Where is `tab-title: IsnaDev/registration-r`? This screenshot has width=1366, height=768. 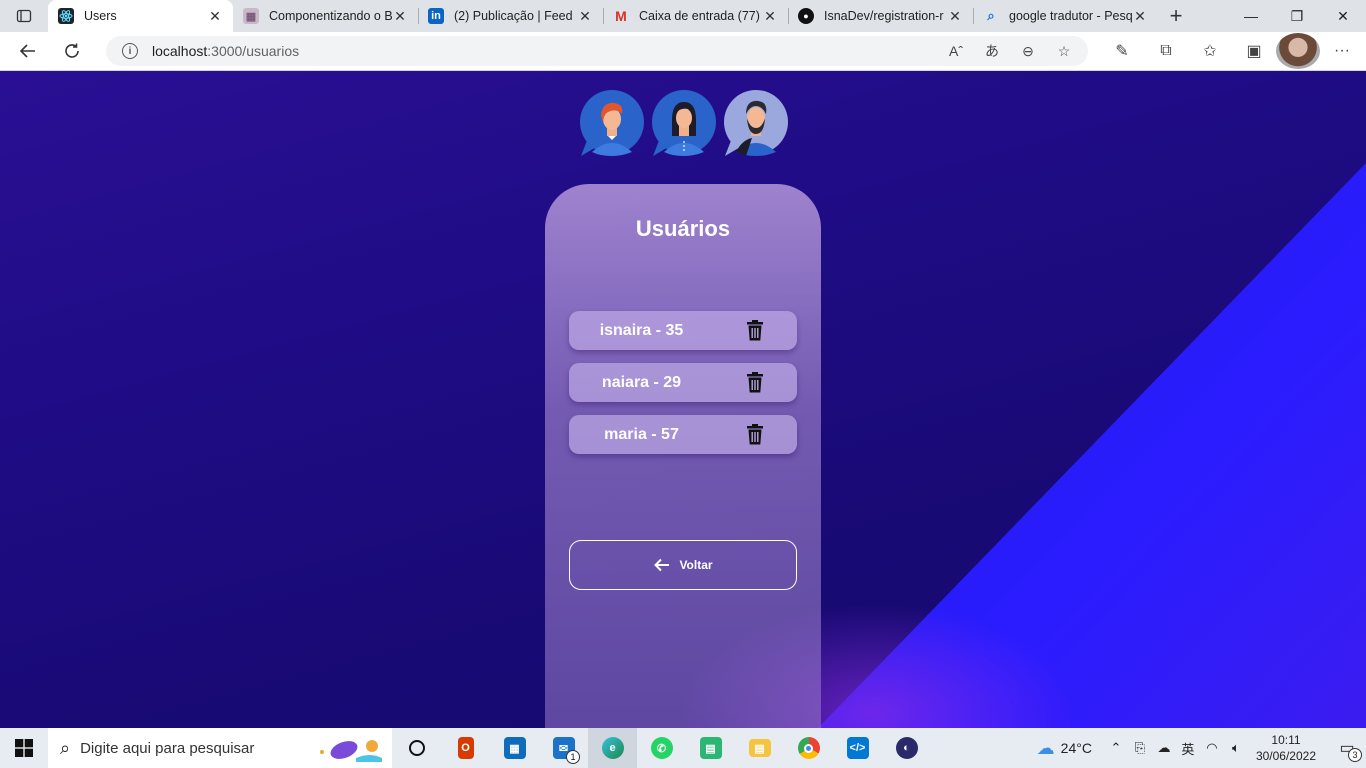
tab-title: IsnaDev/registration-r is located at coordinates (884, 16).